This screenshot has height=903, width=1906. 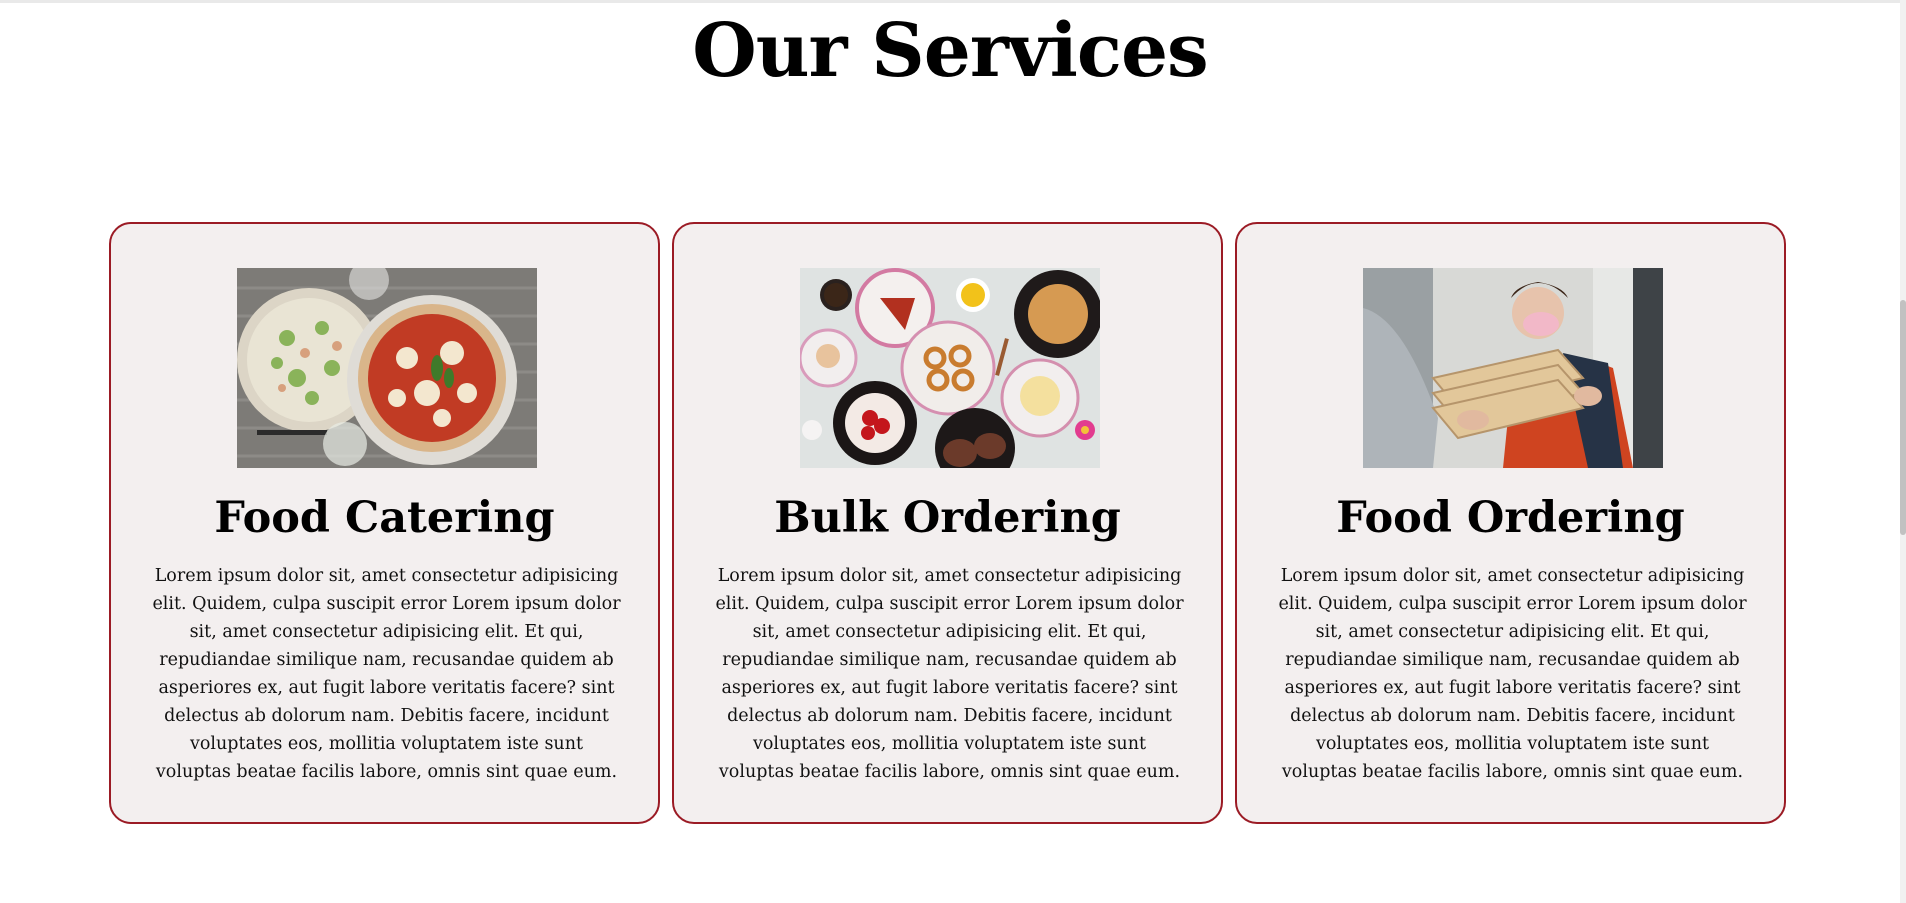 I want to click on card-image-desserts, so click(x=950, y=368).